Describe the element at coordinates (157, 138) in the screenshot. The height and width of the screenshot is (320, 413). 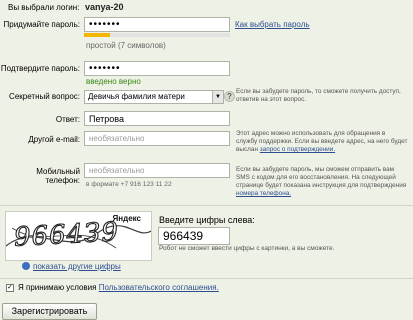
I see `other-email-field: необязательно` at that location.